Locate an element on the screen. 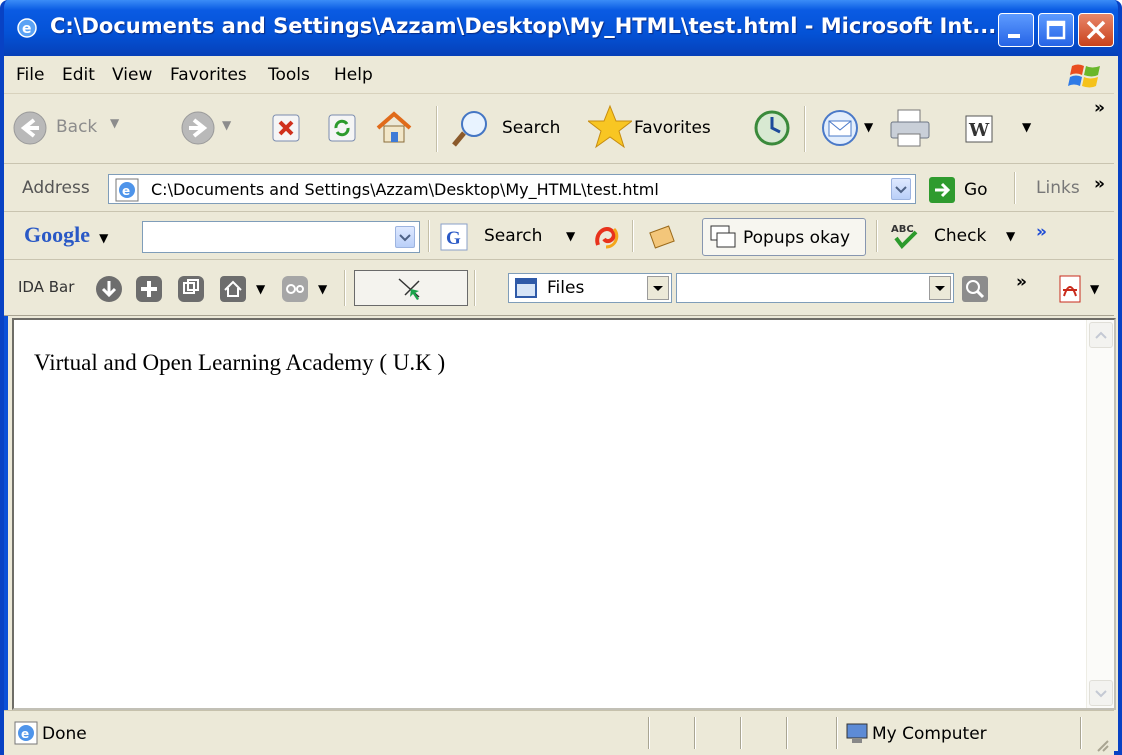 This screenshot has height=755, width=1122. favorites-button: Favorites is located at coordinates (658, 127).